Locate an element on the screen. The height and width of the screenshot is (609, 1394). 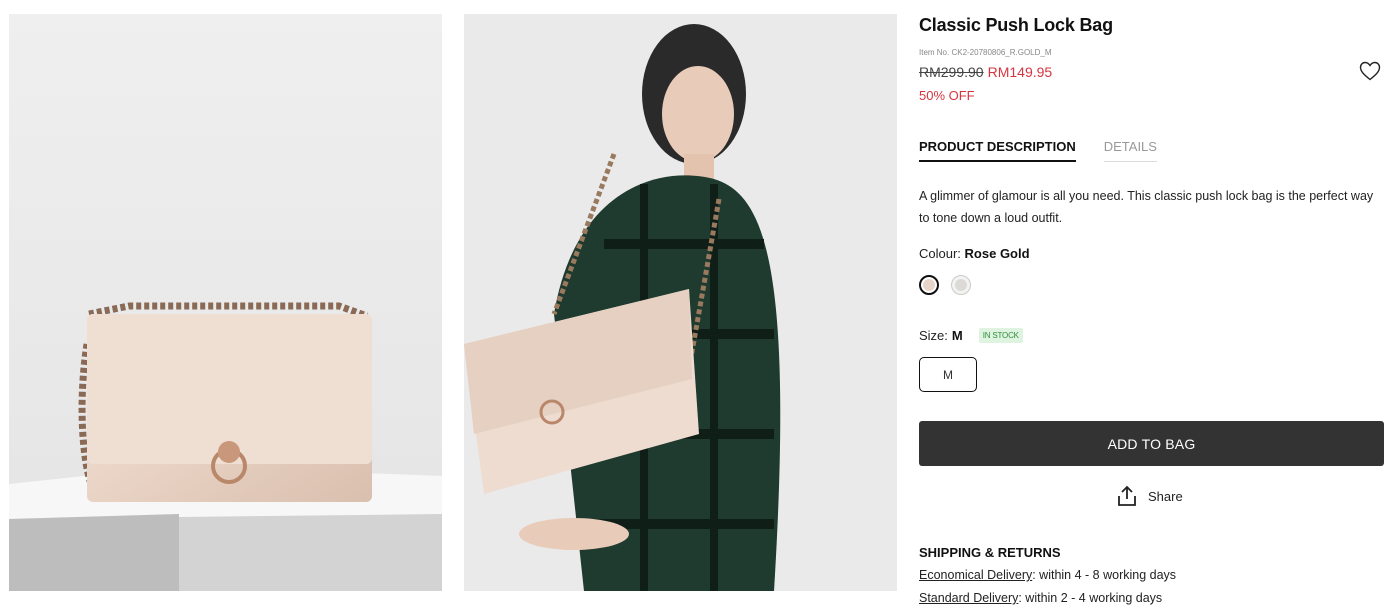
swatch-rose-gold is located at coordinates (929, 285).